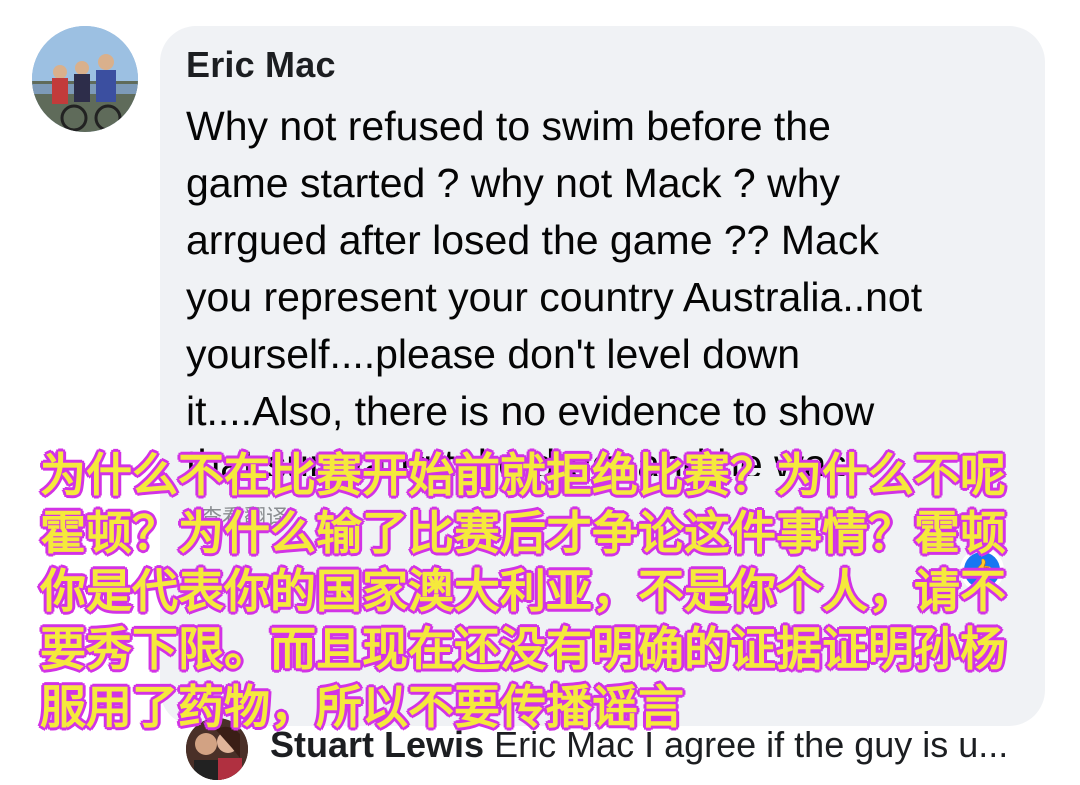 This screenshot has height=785, width=1080. What do you see at coordinates (532, 240) in the screenshot?
I see `comment-line: arrgued after losed the game ?? Mack` at bounding box center [532, 240].